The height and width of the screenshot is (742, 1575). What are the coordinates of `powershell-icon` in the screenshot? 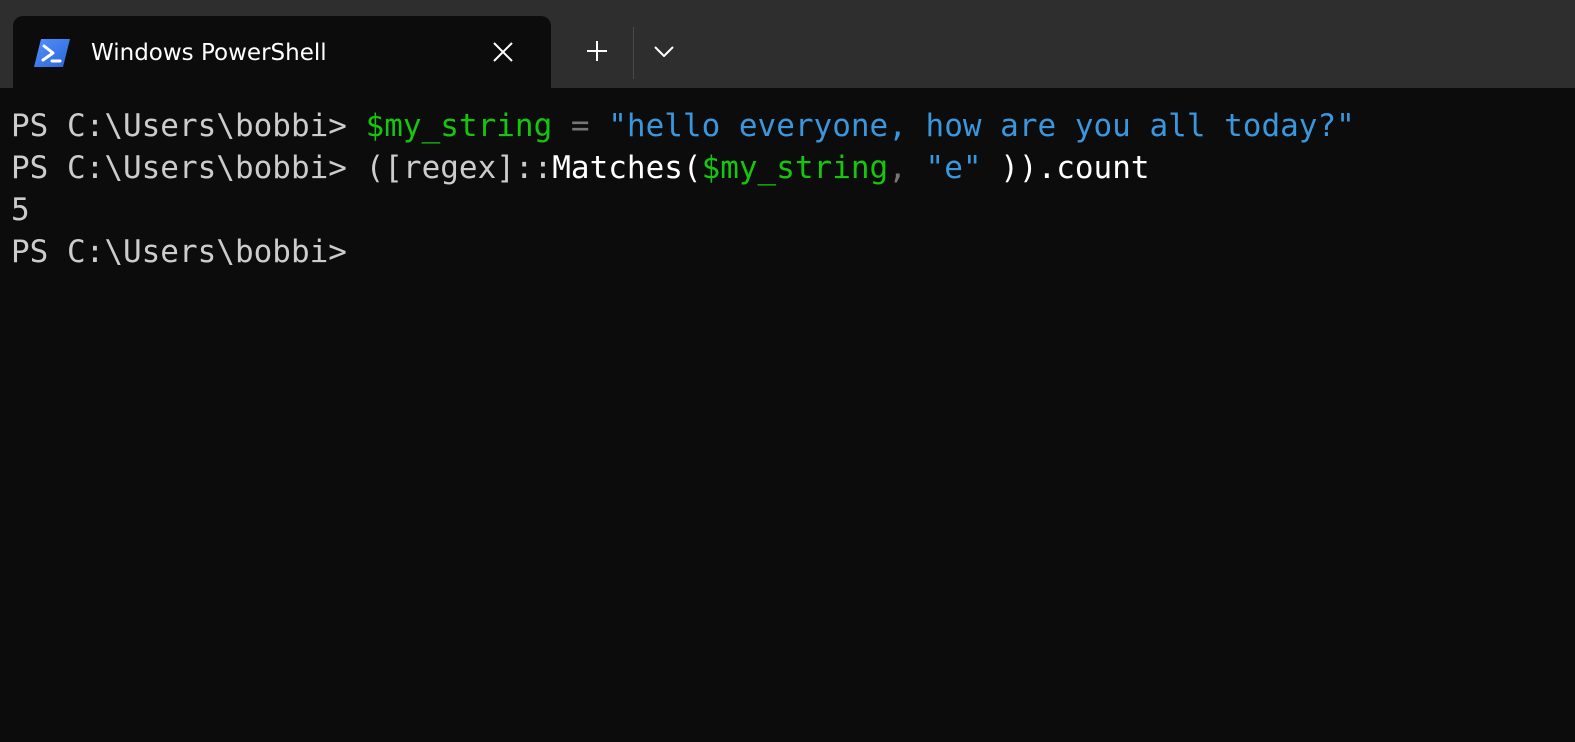 It's located at (52, 53).